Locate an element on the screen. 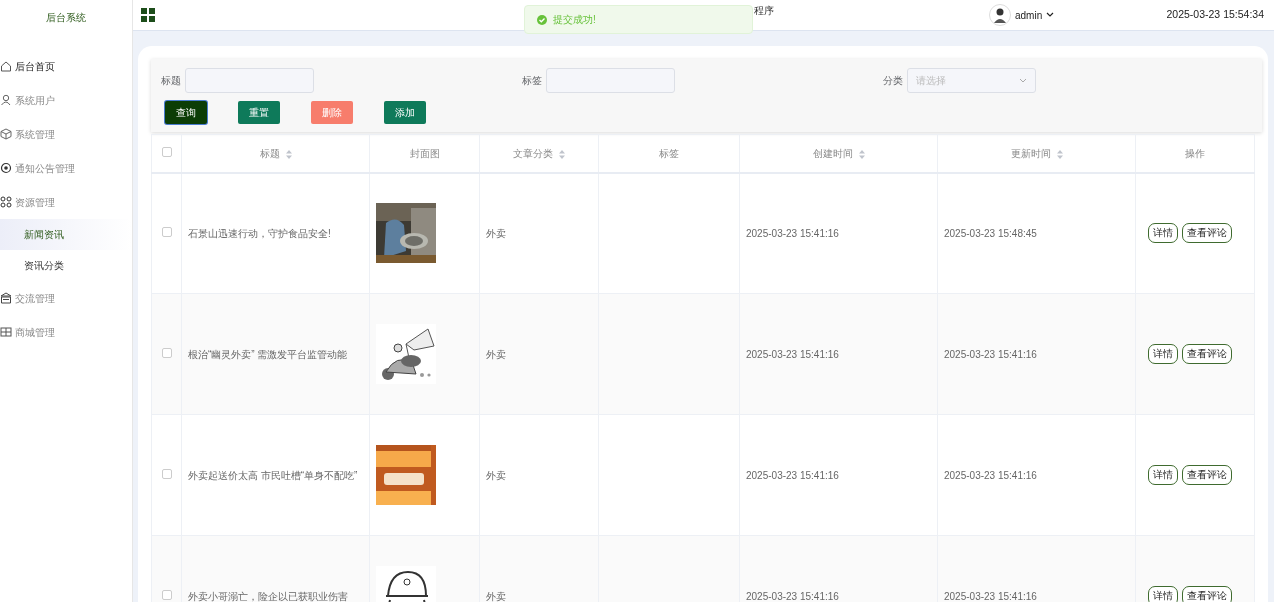 This screenshot has height=602, width=1274. sidebar-item: 交流管理 is located at coordinates (66, 298).